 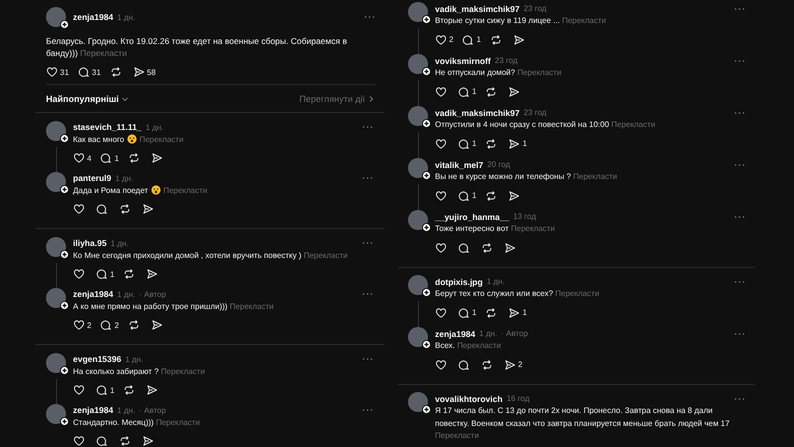 What do you see at coordinates (87, 99) in the screenshot?
I see `sort-dropdown: Найпопулярніші` at bounding box center [87, 99].